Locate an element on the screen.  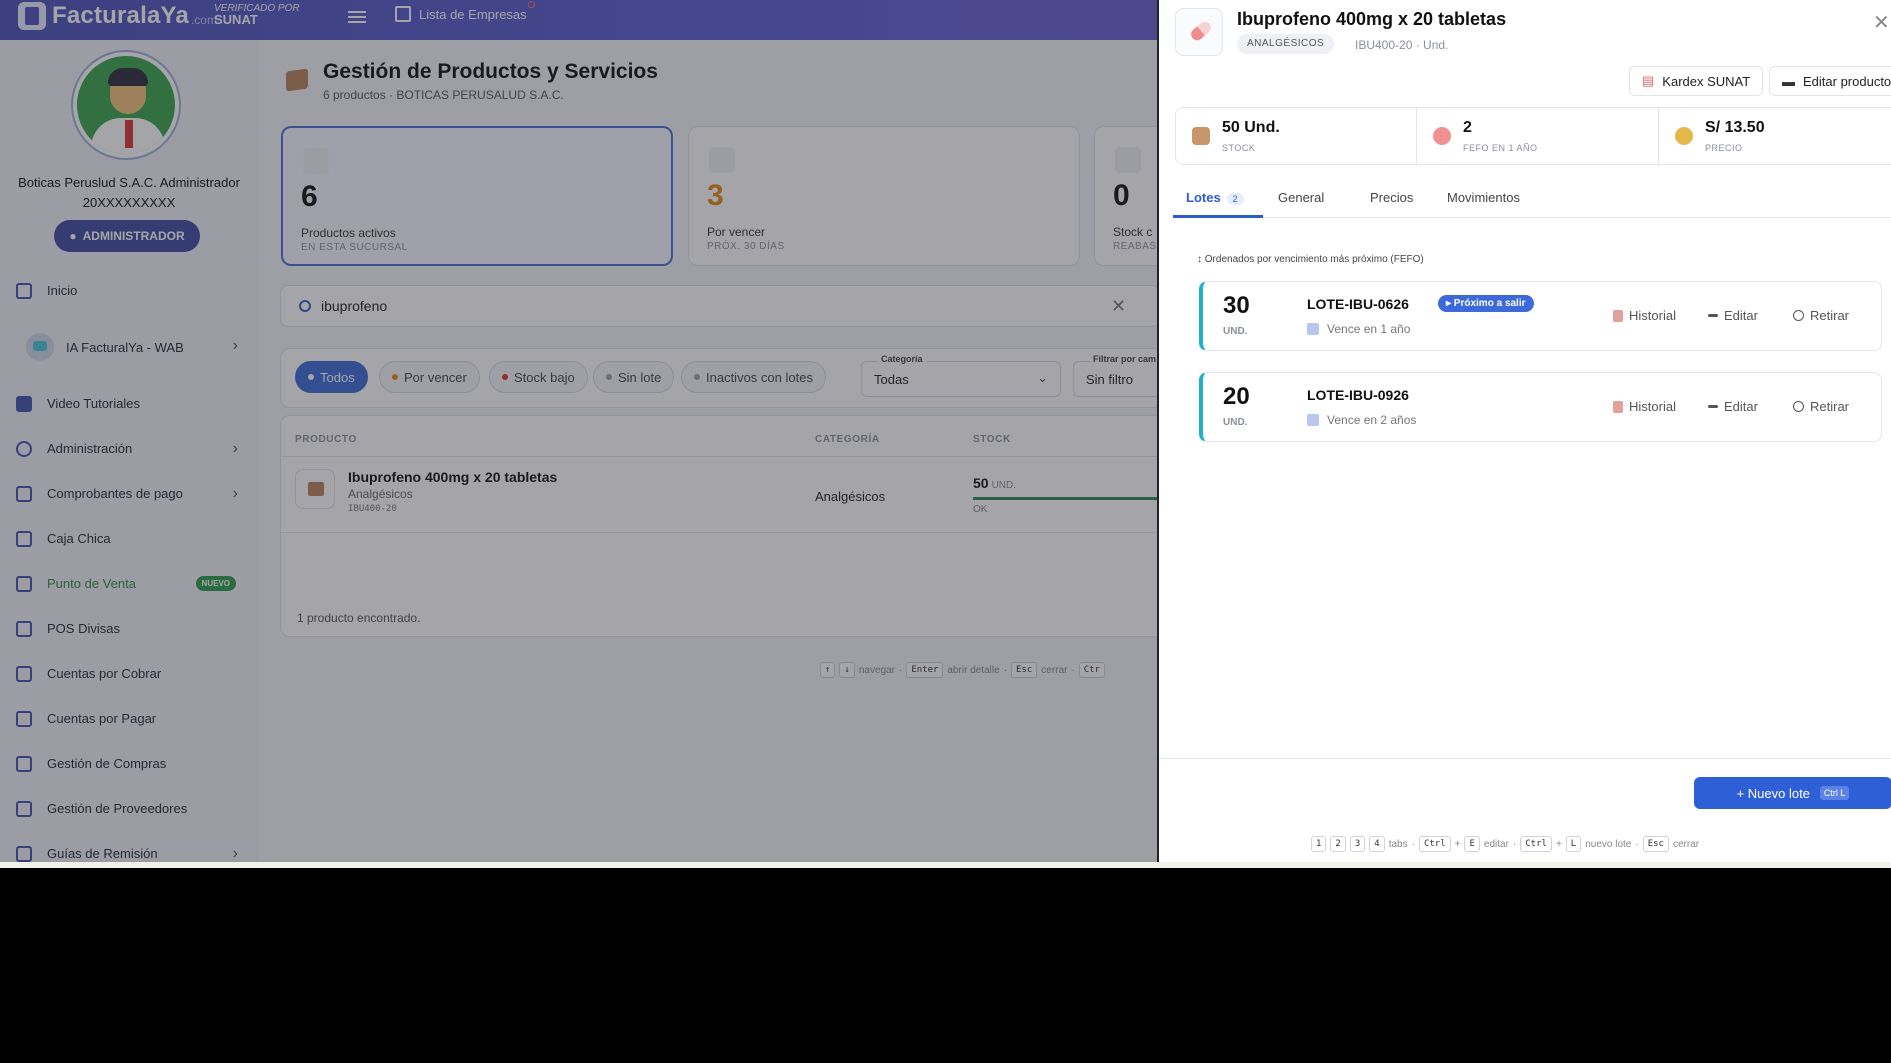
product-code: IBU400-20 · Und. is located at coordinates (1402, 45).